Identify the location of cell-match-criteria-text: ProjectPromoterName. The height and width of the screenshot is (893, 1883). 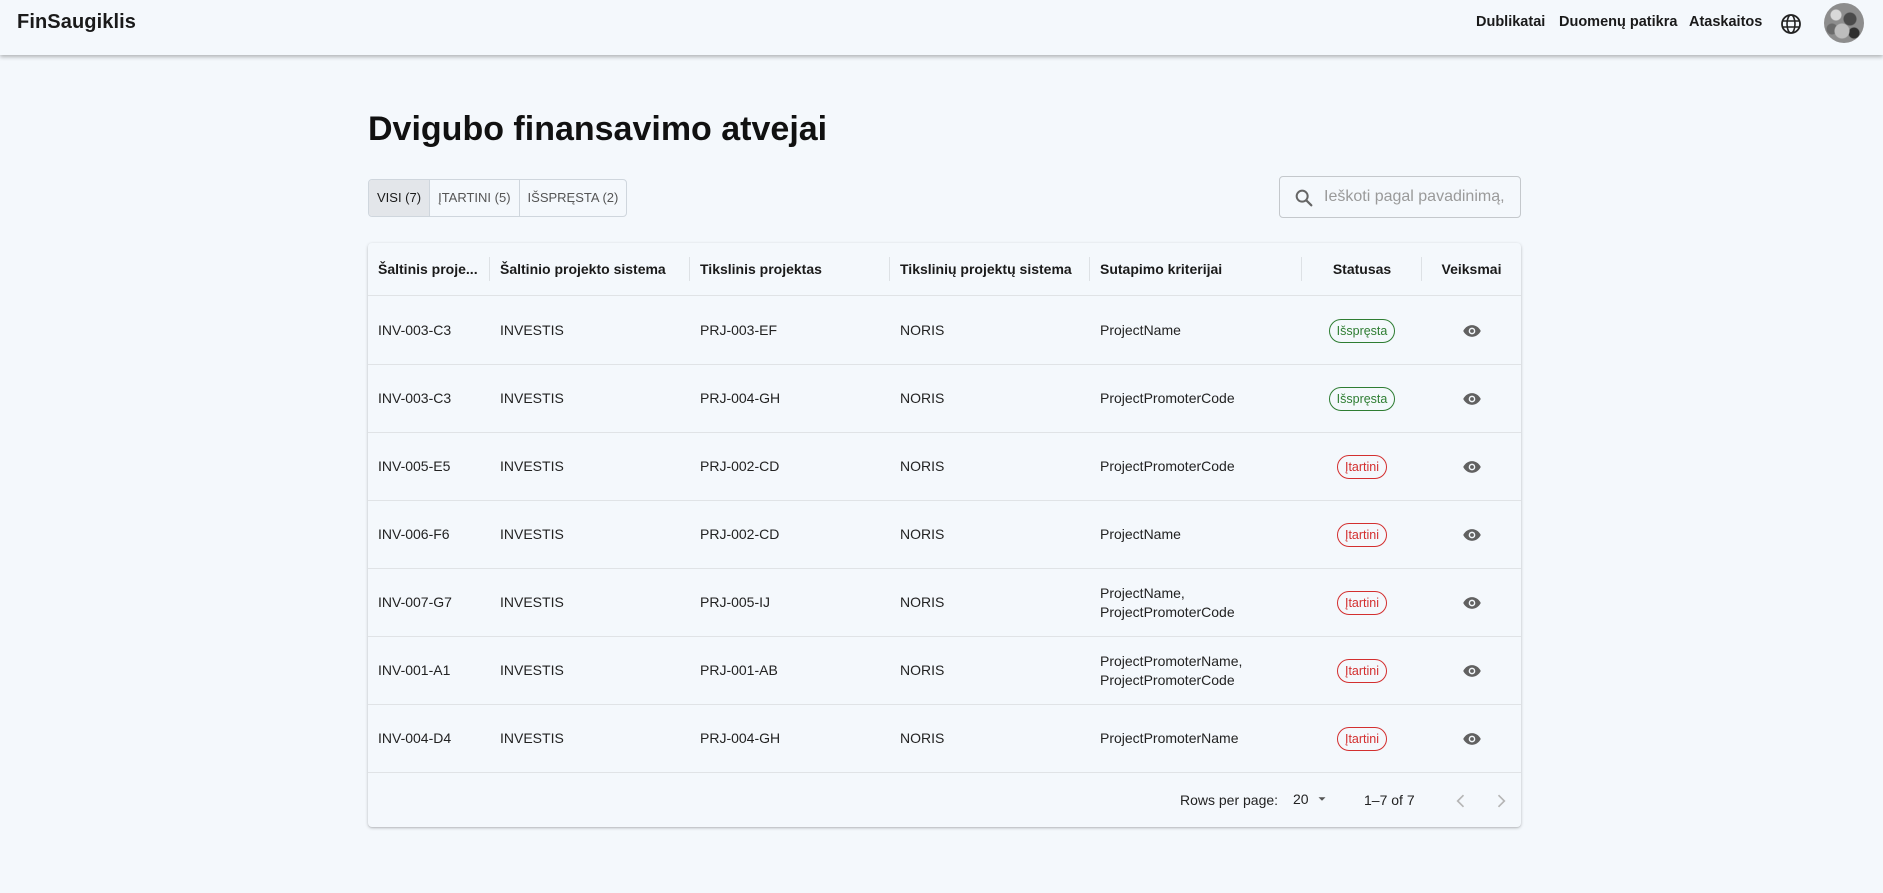
(1169, 738).